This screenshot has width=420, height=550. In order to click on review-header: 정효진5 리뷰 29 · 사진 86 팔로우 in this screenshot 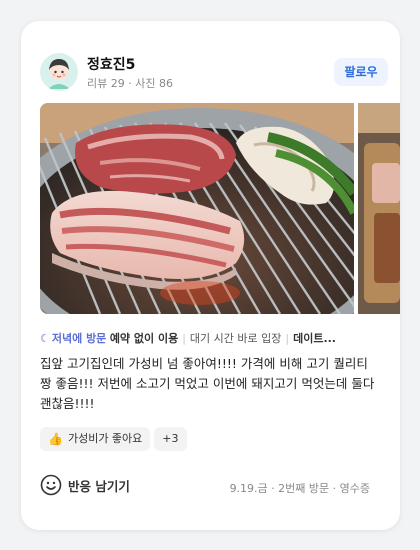, I will do `click(214, 73)`.